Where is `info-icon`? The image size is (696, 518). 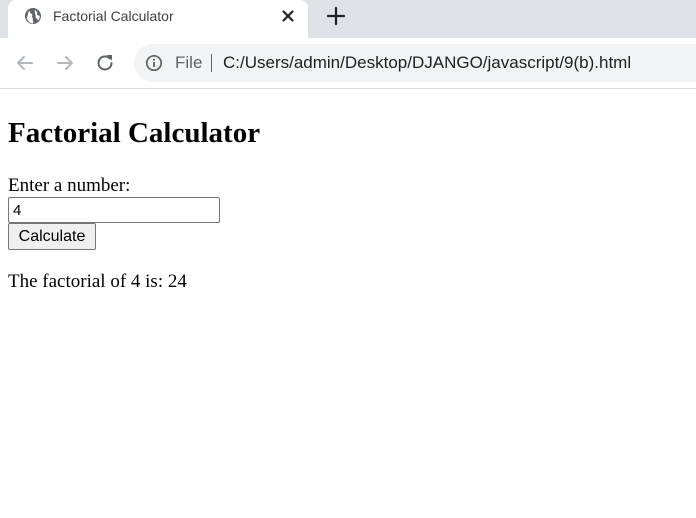 info-icon is located at coordinates (154, 63).